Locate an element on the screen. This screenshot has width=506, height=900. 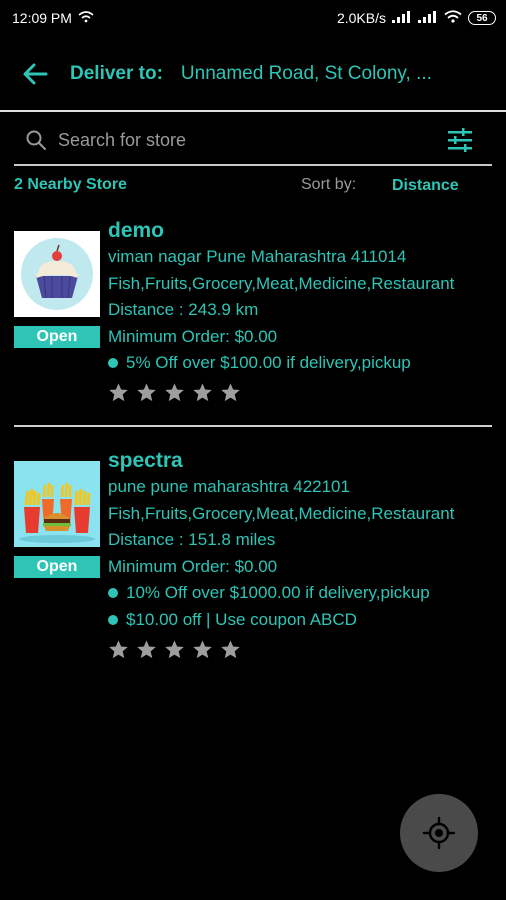
locate-icon is located at coordinates (439, 833).